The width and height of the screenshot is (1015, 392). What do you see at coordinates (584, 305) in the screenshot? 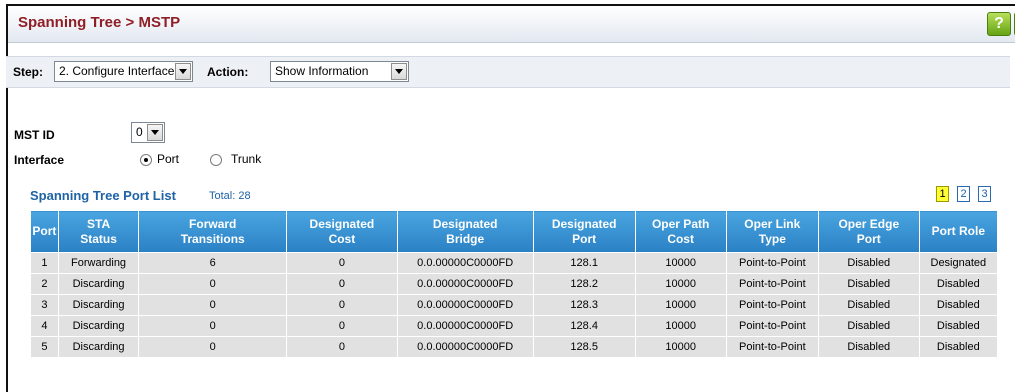
I see `cell-designated-port: 128.3` at bounding box center [584, 305].